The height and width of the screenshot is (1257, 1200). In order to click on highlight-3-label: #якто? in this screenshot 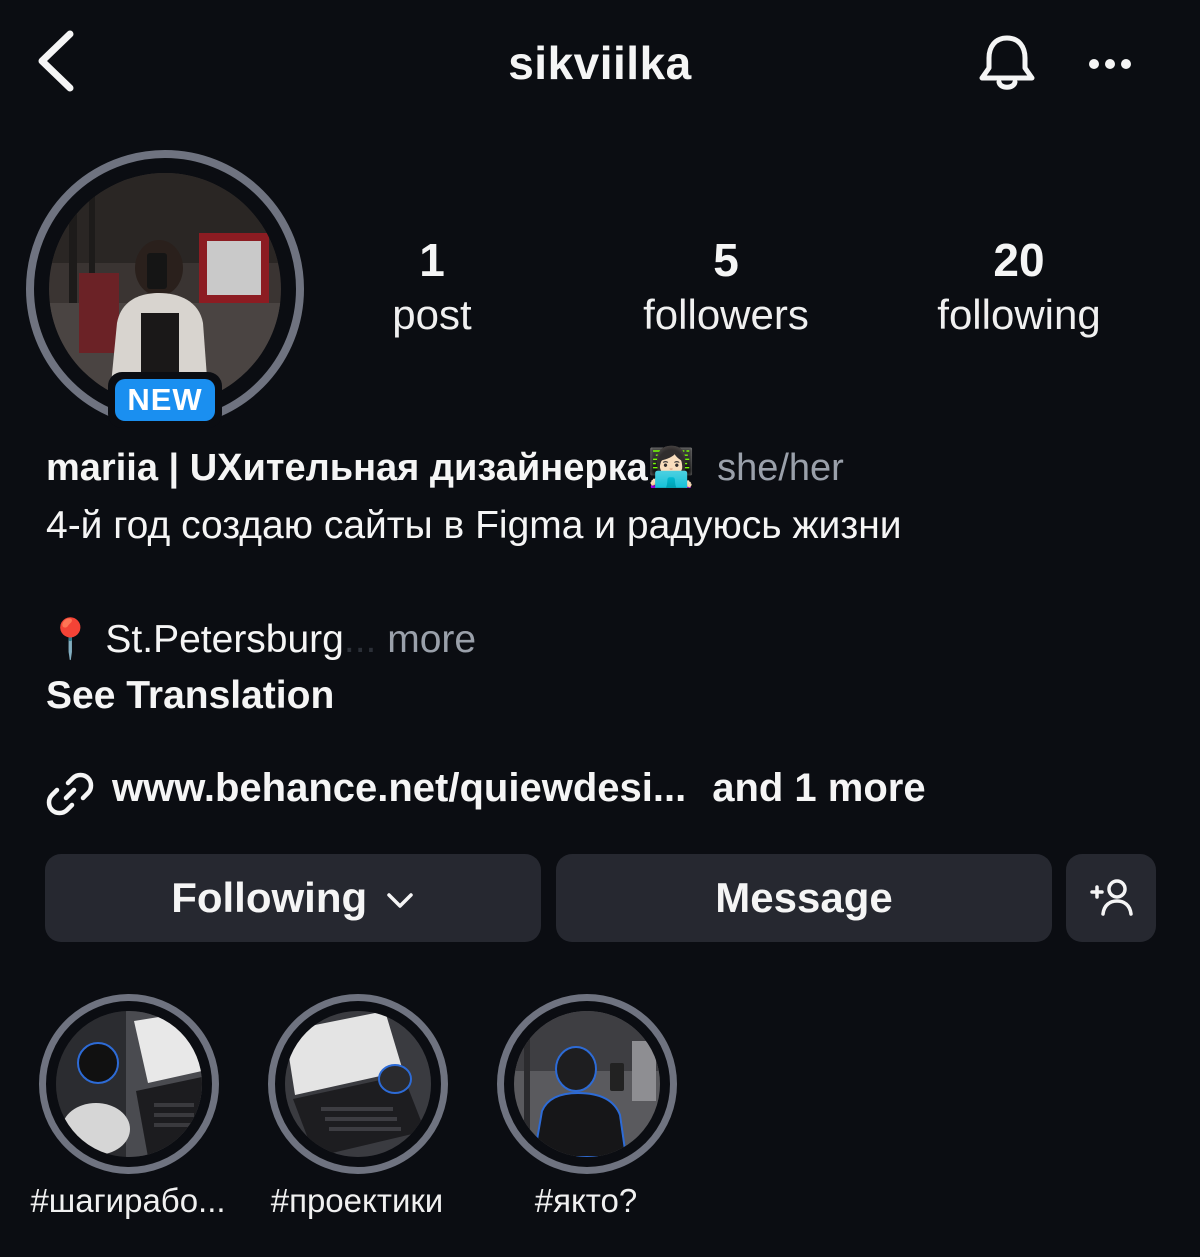, I will do `click(586, 1200)`.